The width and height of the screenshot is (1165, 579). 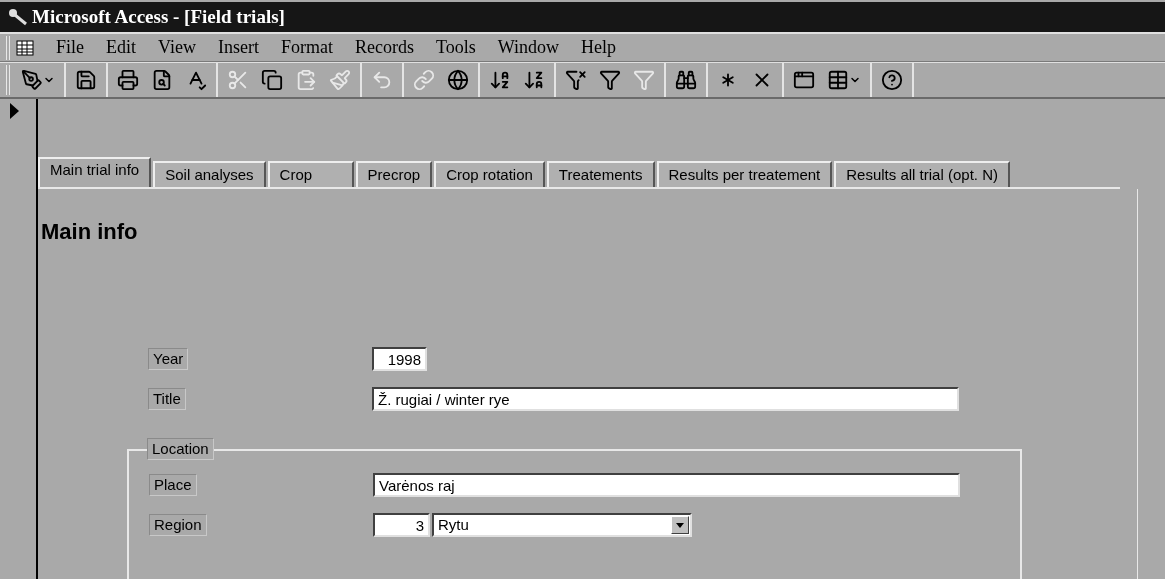 I want to click on menu-item: Insert, so click(x=238, y=48).